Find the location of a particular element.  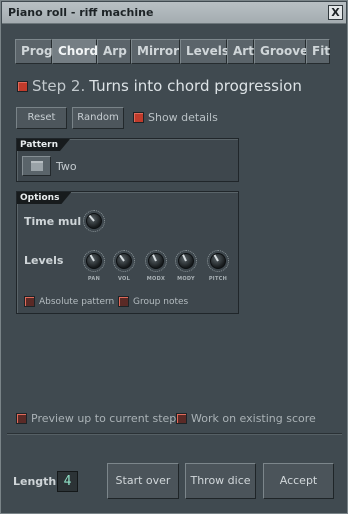

tab-art: Art is located at coordinates (240, 51).